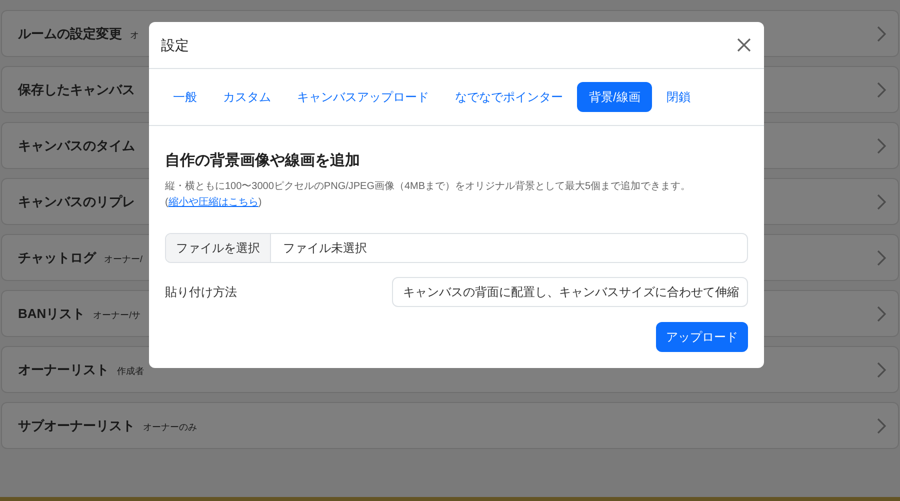 The height and width of the screenshot is (501, 900). What do you see at coordinates (201, 292) in the screenshot?
I see `paste-method-label: 貼り付け方法` at bounding box center [201, 292].